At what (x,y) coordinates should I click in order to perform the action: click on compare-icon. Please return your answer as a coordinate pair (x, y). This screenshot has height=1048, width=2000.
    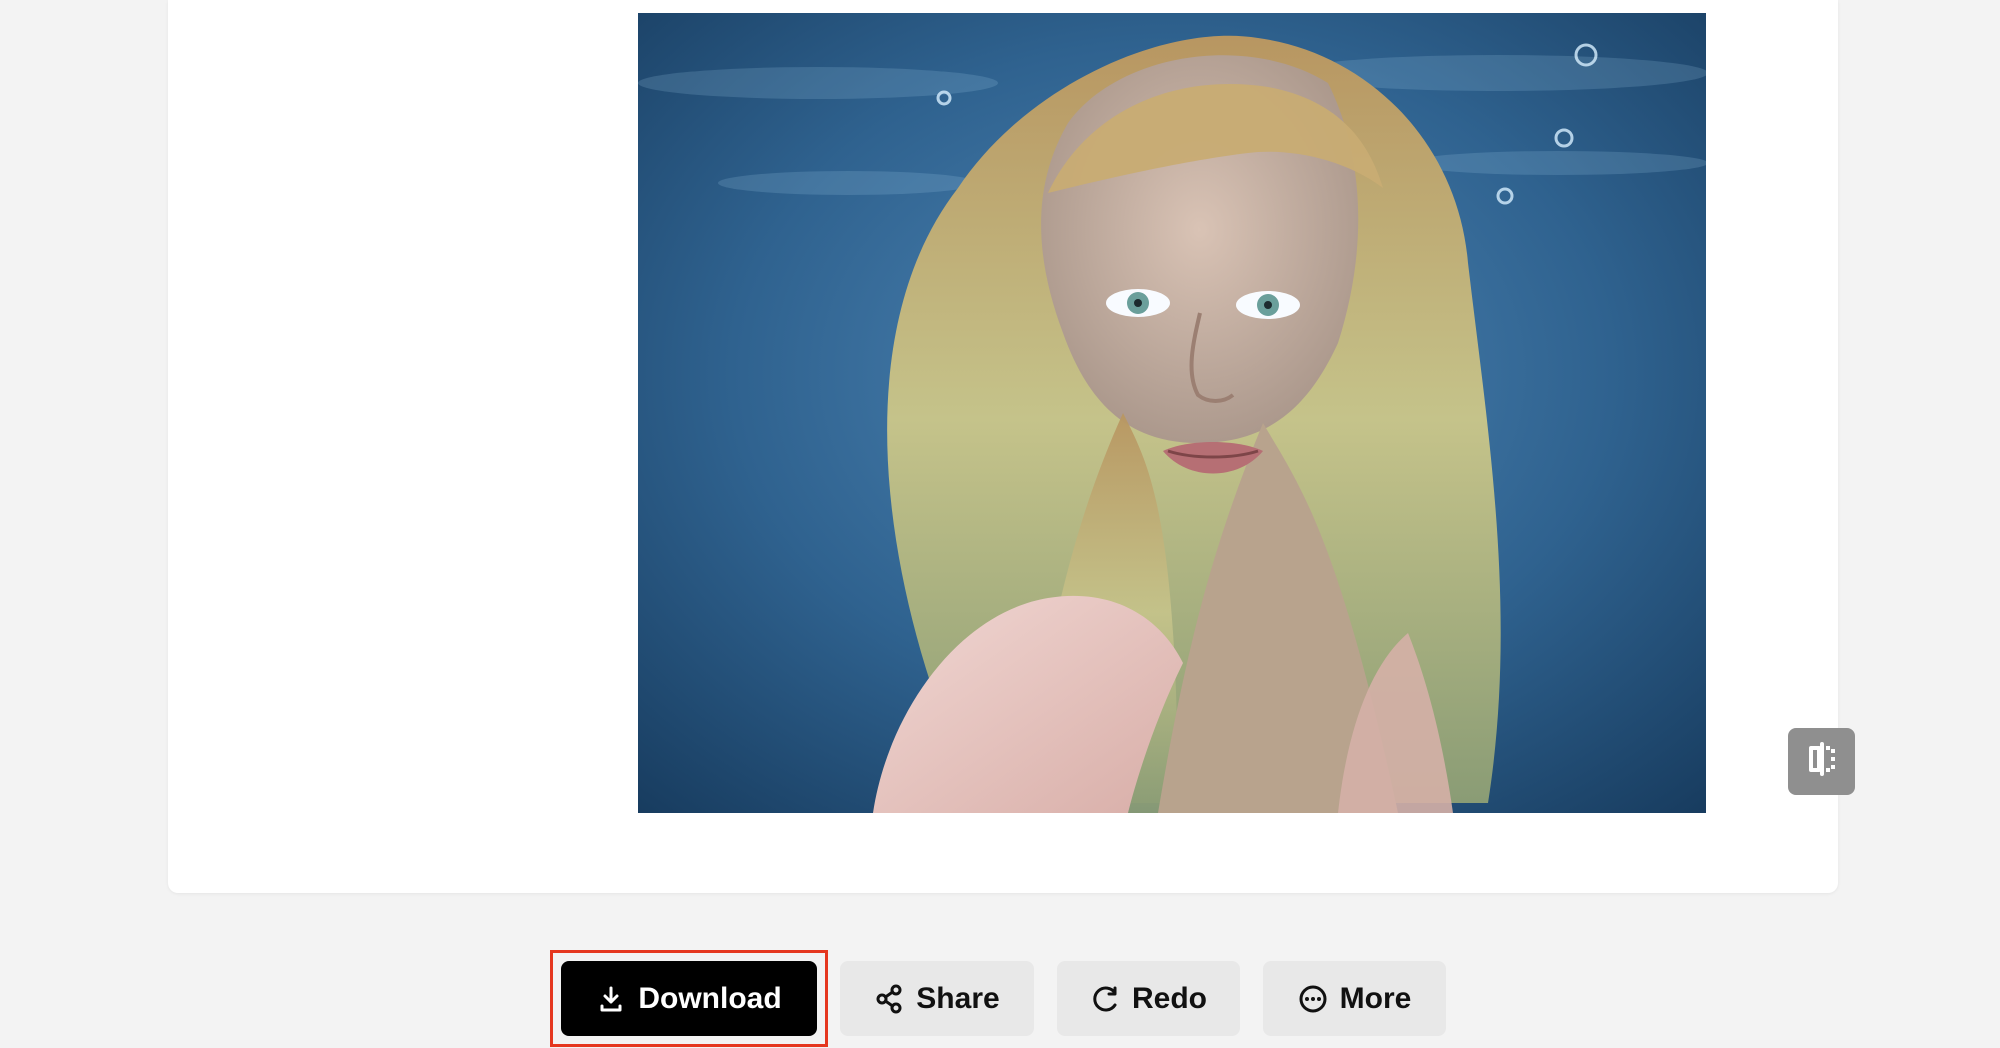
    Looking at the image, I should click on (1822, 761).